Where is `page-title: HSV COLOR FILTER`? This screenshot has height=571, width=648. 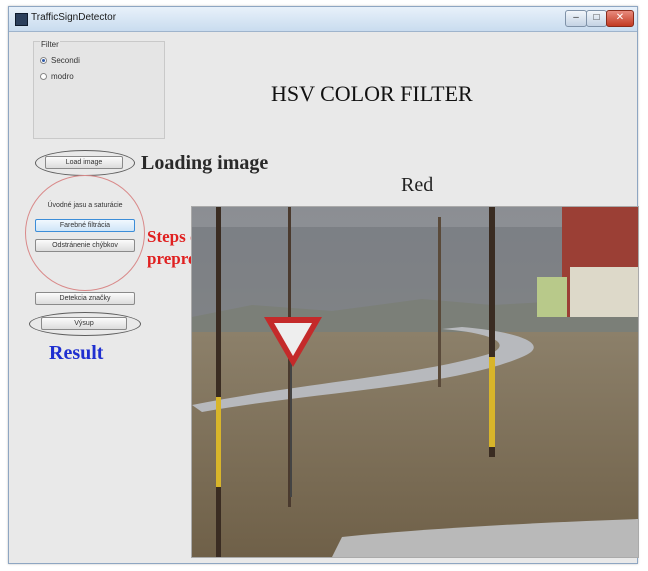 page-title: HSV COLOR FILTER is located at coordinates (372, 93).